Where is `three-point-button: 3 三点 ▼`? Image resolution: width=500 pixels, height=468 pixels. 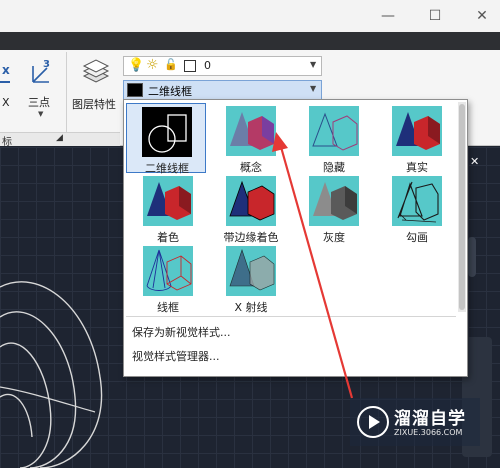 three-point-button: 3 三点 ▼ is located at coordinates (42, 86).